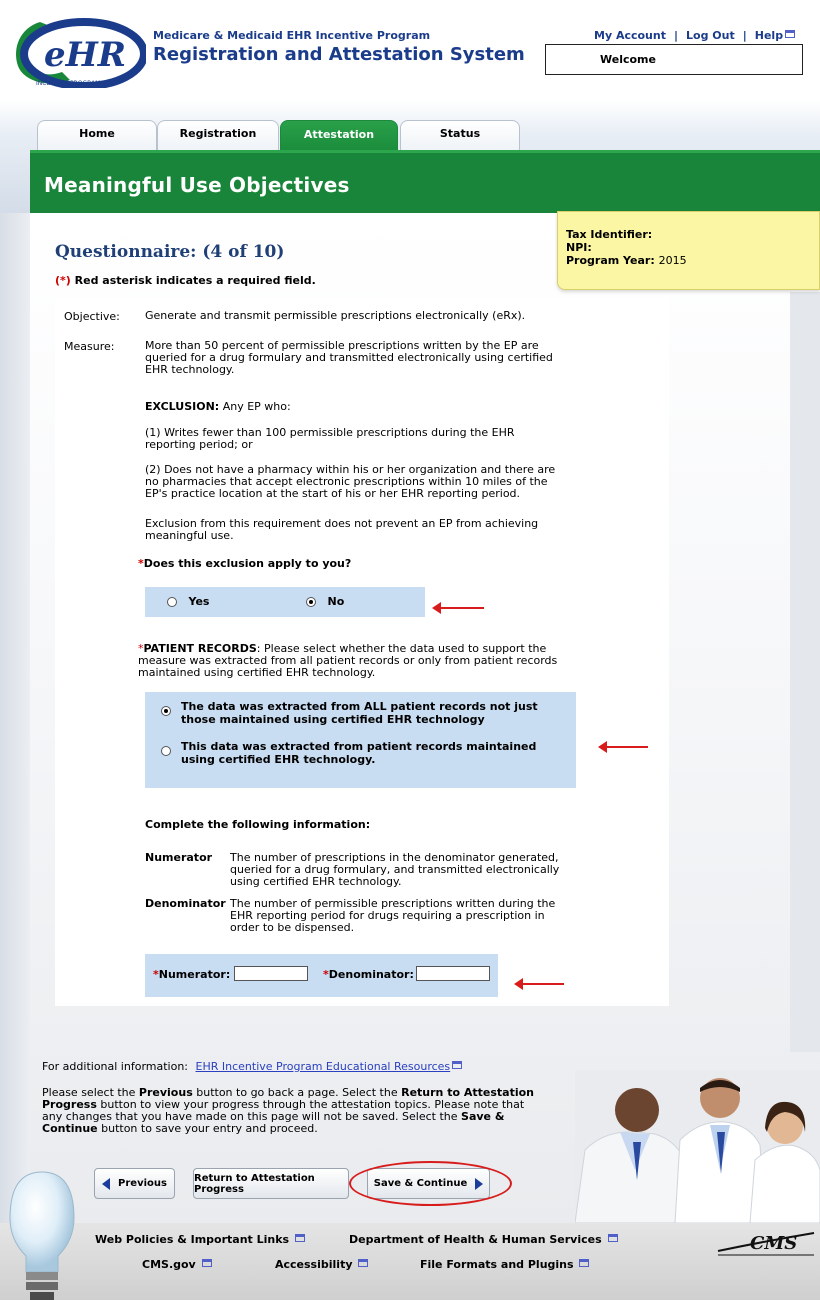  I want to click on doctors-illustration, so click(697, 1146).